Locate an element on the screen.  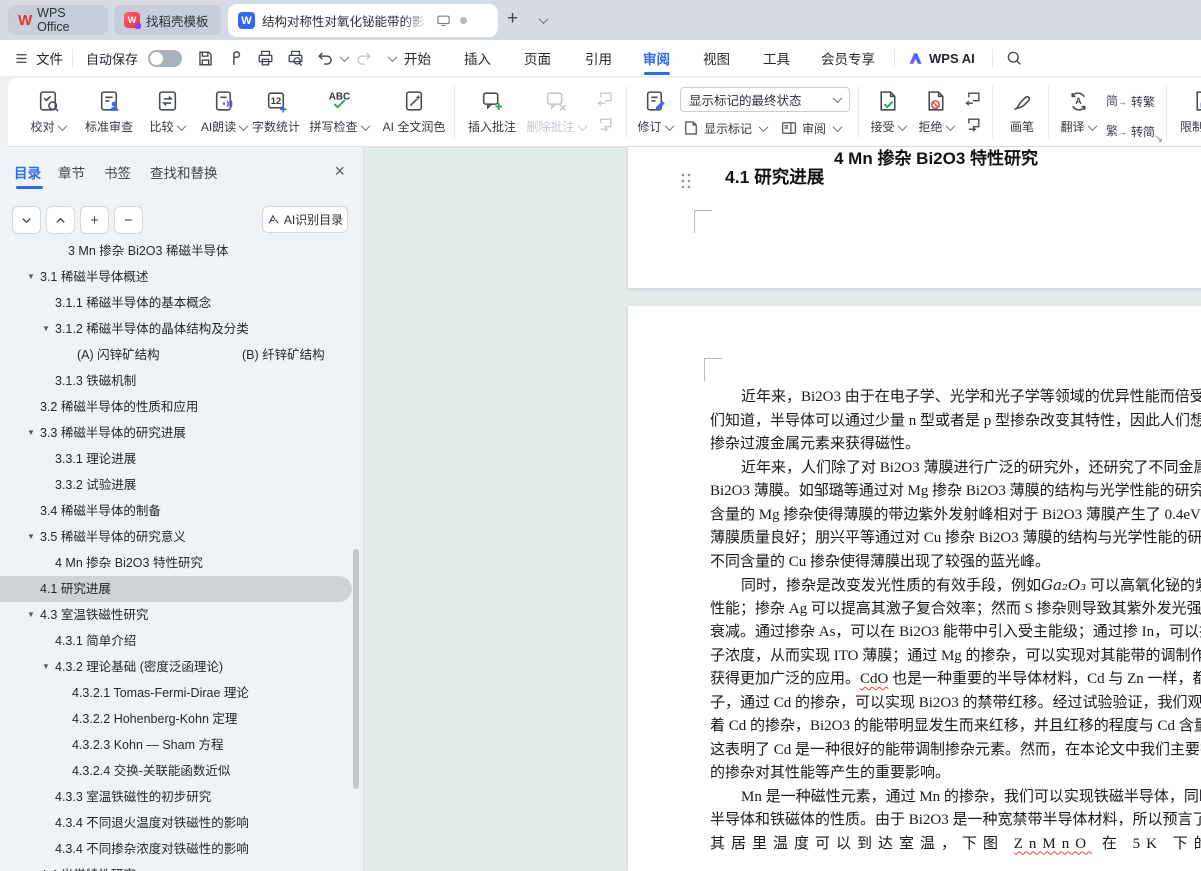
menu-tab-view: 视图 is located at coordinates (716, 58).